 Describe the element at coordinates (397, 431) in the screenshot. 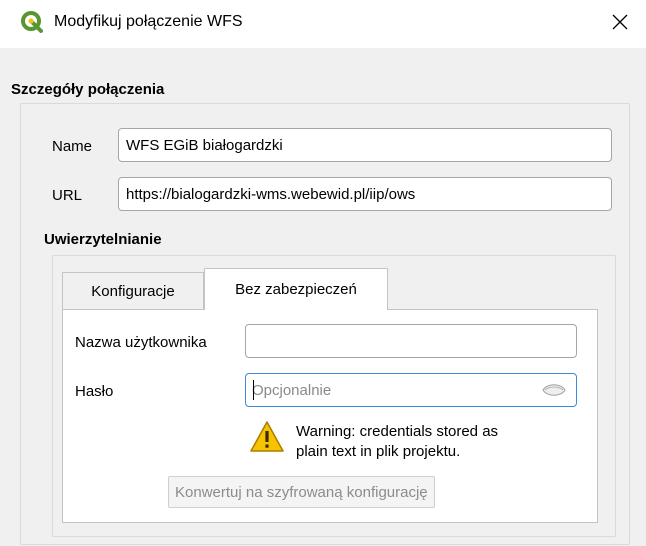

I see `warning-line-1: Warning: credentials stored as` at that location.